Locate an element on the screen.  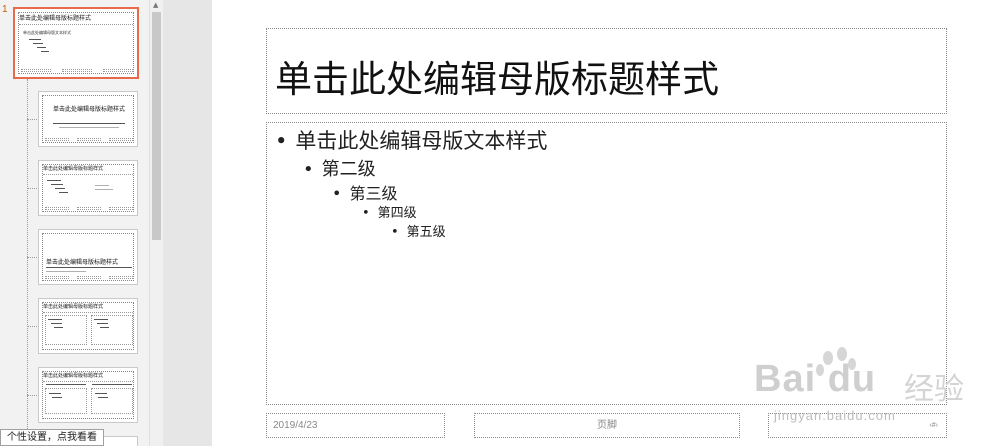
scroll-up-arrow-icon: ▲ is located at coordinates (155, 5).